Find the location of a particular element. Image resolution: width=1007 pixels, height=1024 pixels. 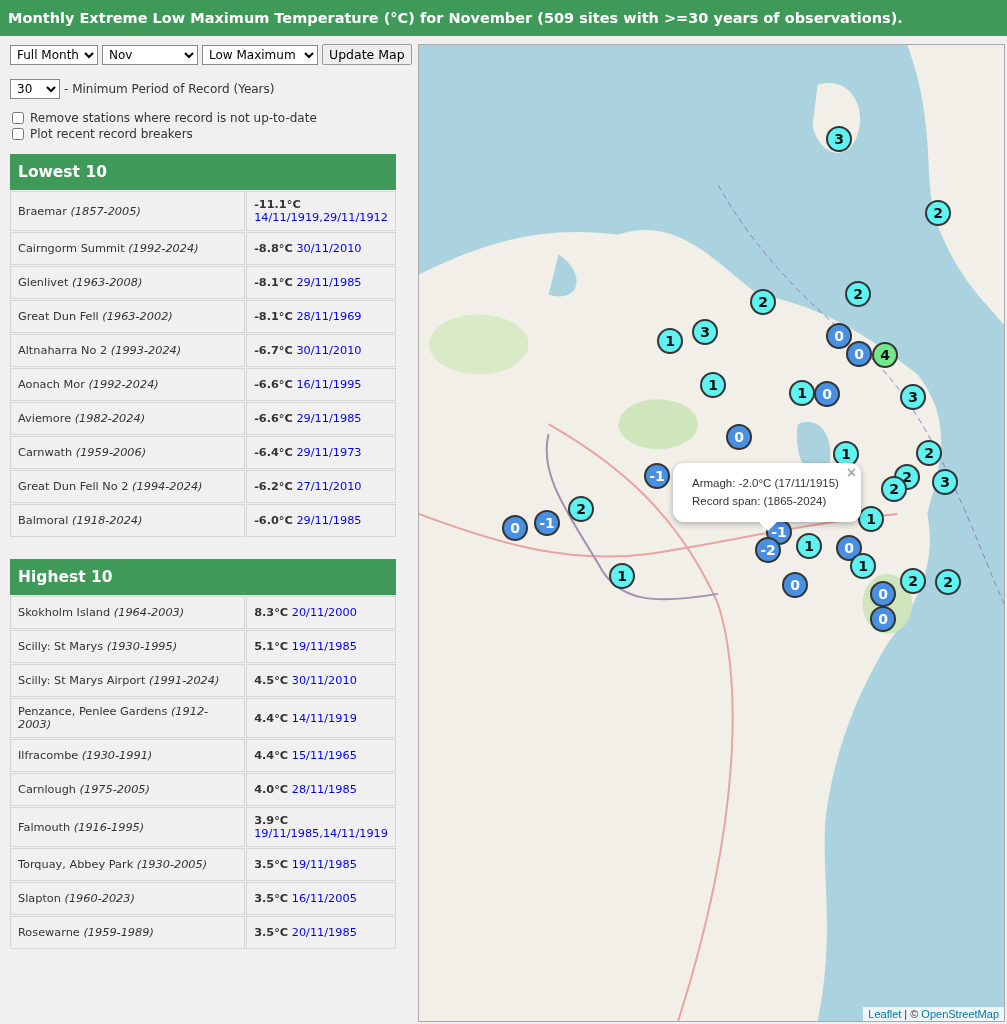

station-cell: Carnwath (1959-2006) is located at coordinates (128, 452).